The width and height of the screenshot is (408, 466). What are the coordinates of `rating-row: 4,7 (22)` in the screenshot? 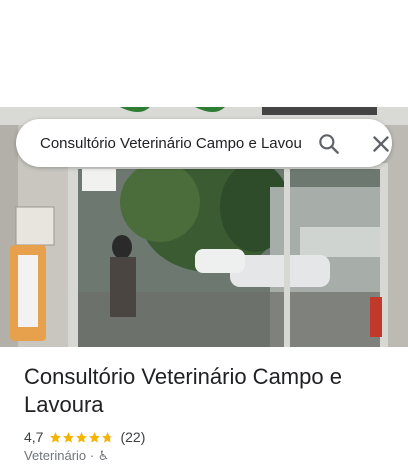 It's located at (84, 437).